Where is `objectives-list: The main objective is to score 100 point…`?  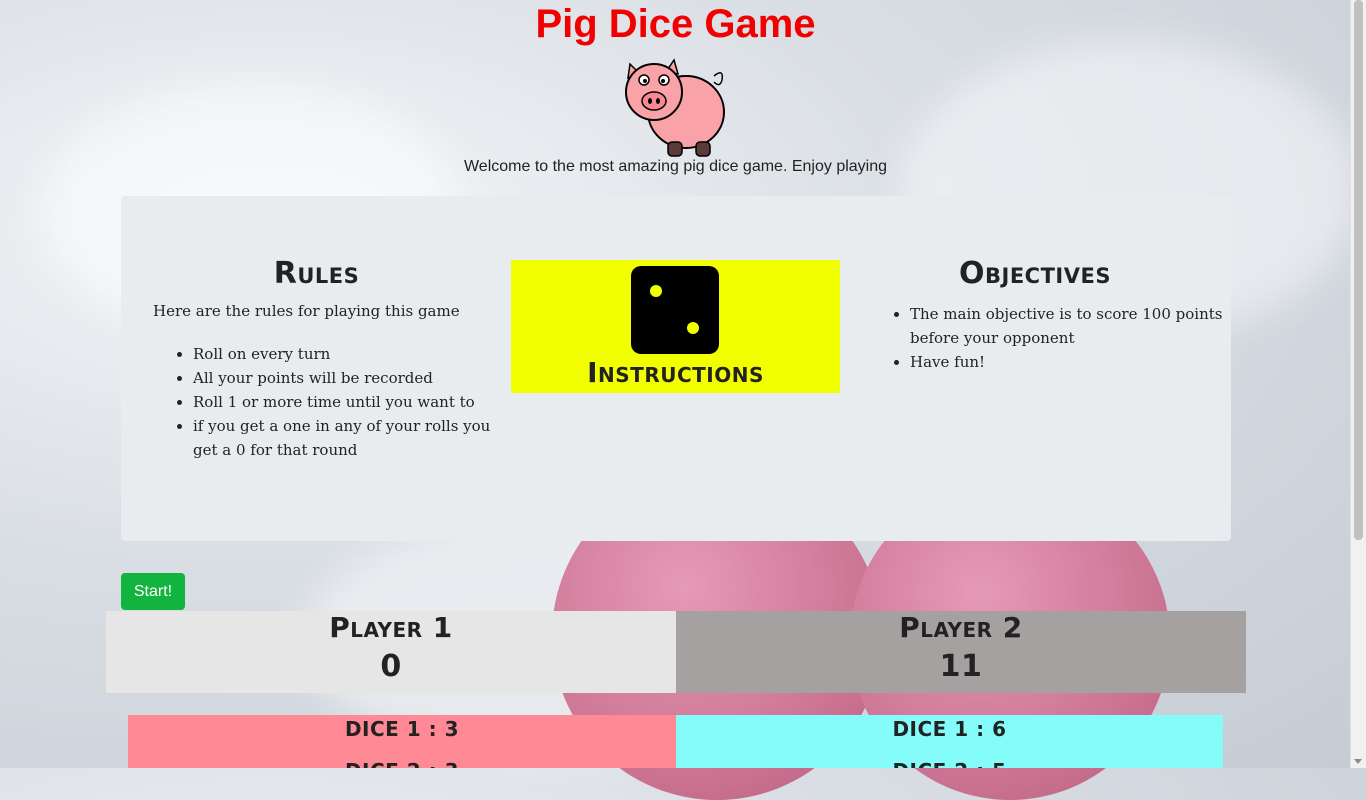
objectives-list: The main objective is to score 100 point… is located at coordinates (1050, 338).